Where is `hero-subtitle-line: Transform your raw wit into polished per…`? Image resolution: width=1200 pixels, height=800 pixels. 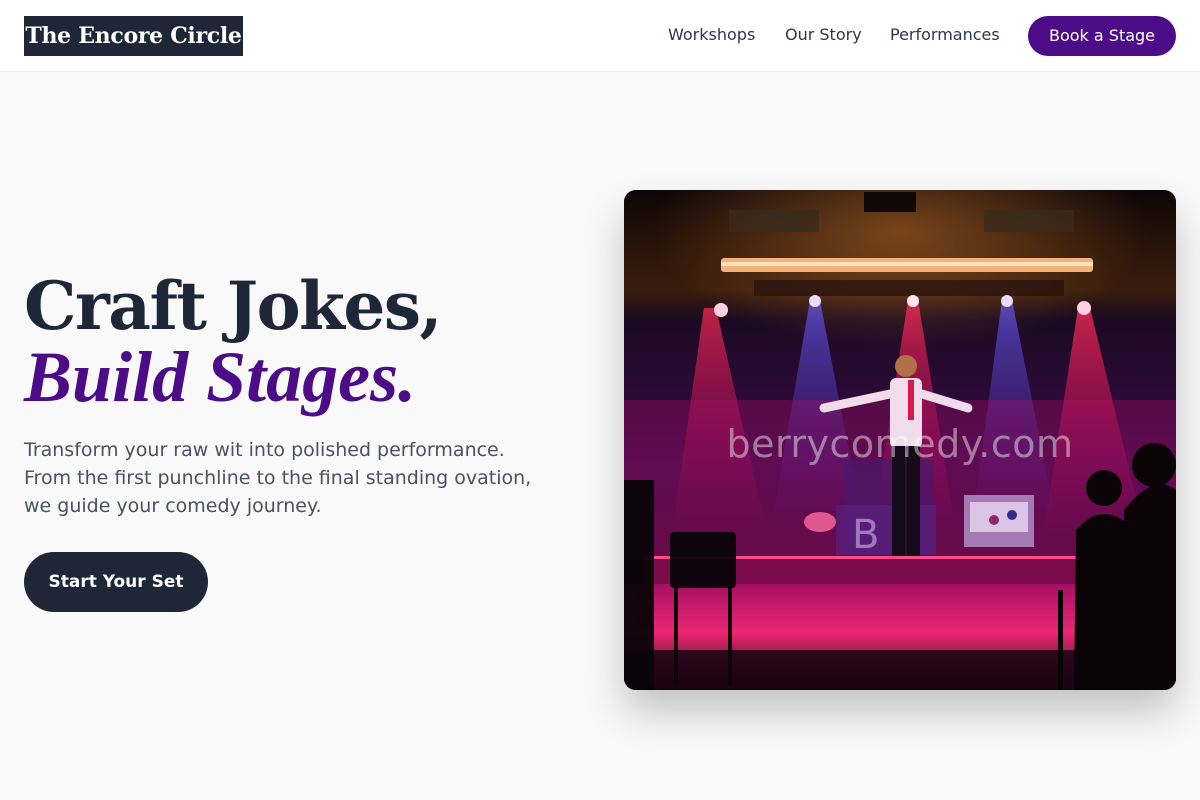 hero-subtitle-line: Transform your raw wit into polished per… is located at coordinates (264, 450).